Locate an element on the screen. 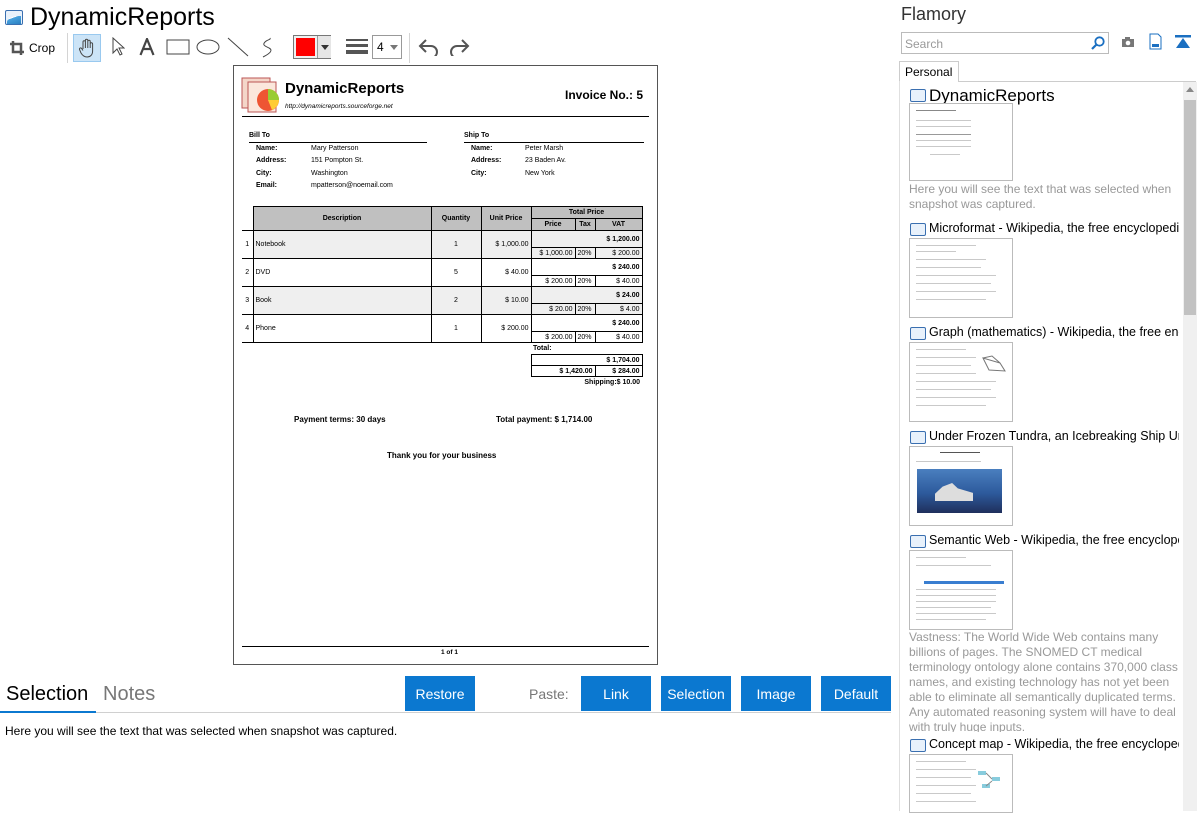 The image size is (1198, 813). bill-to-heading: Bill To is located at coordinates (259, 135).